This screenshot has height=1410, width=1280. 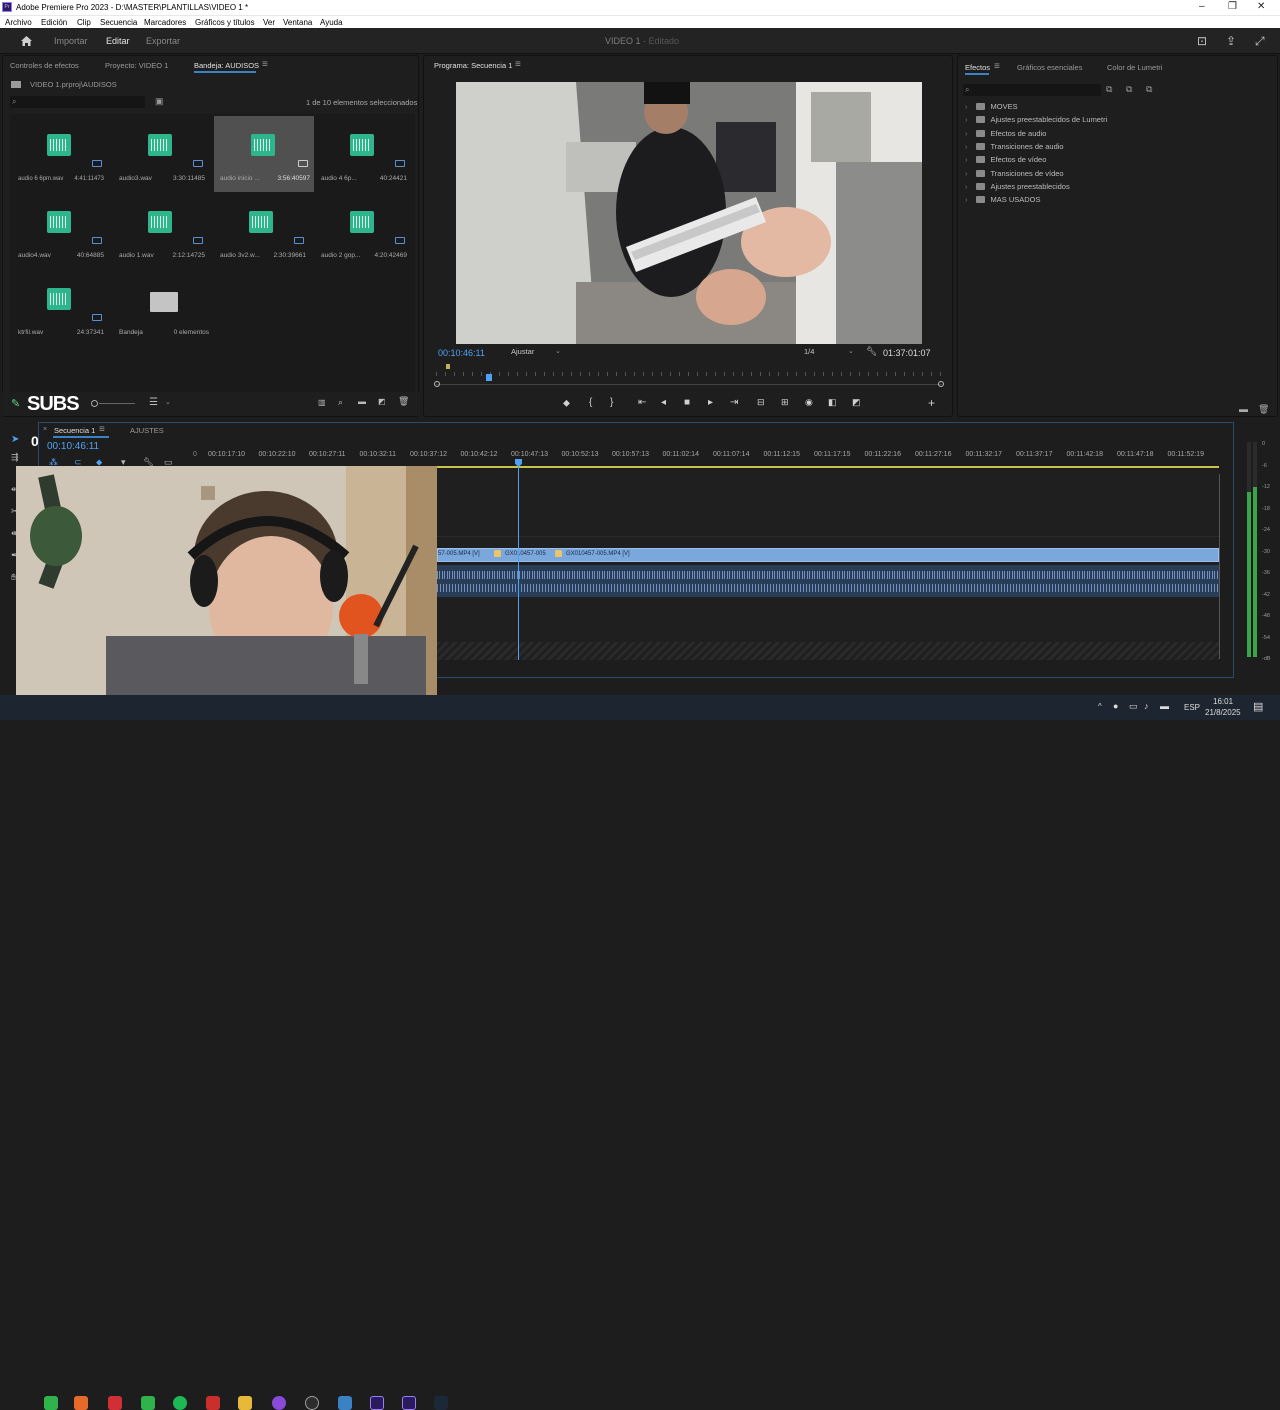 I want to click on menu-secuencia: Secuencia, so click(x=118, y=22).